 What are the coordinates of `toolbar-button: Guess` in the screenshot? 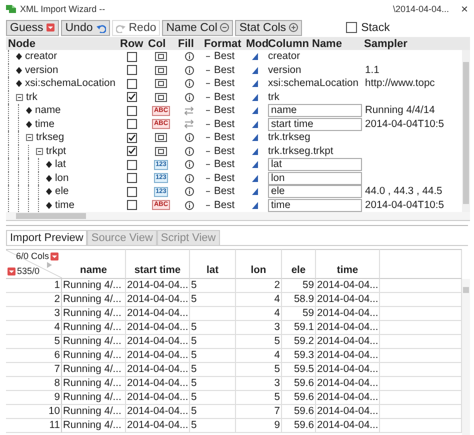 It's located at (33, 28).